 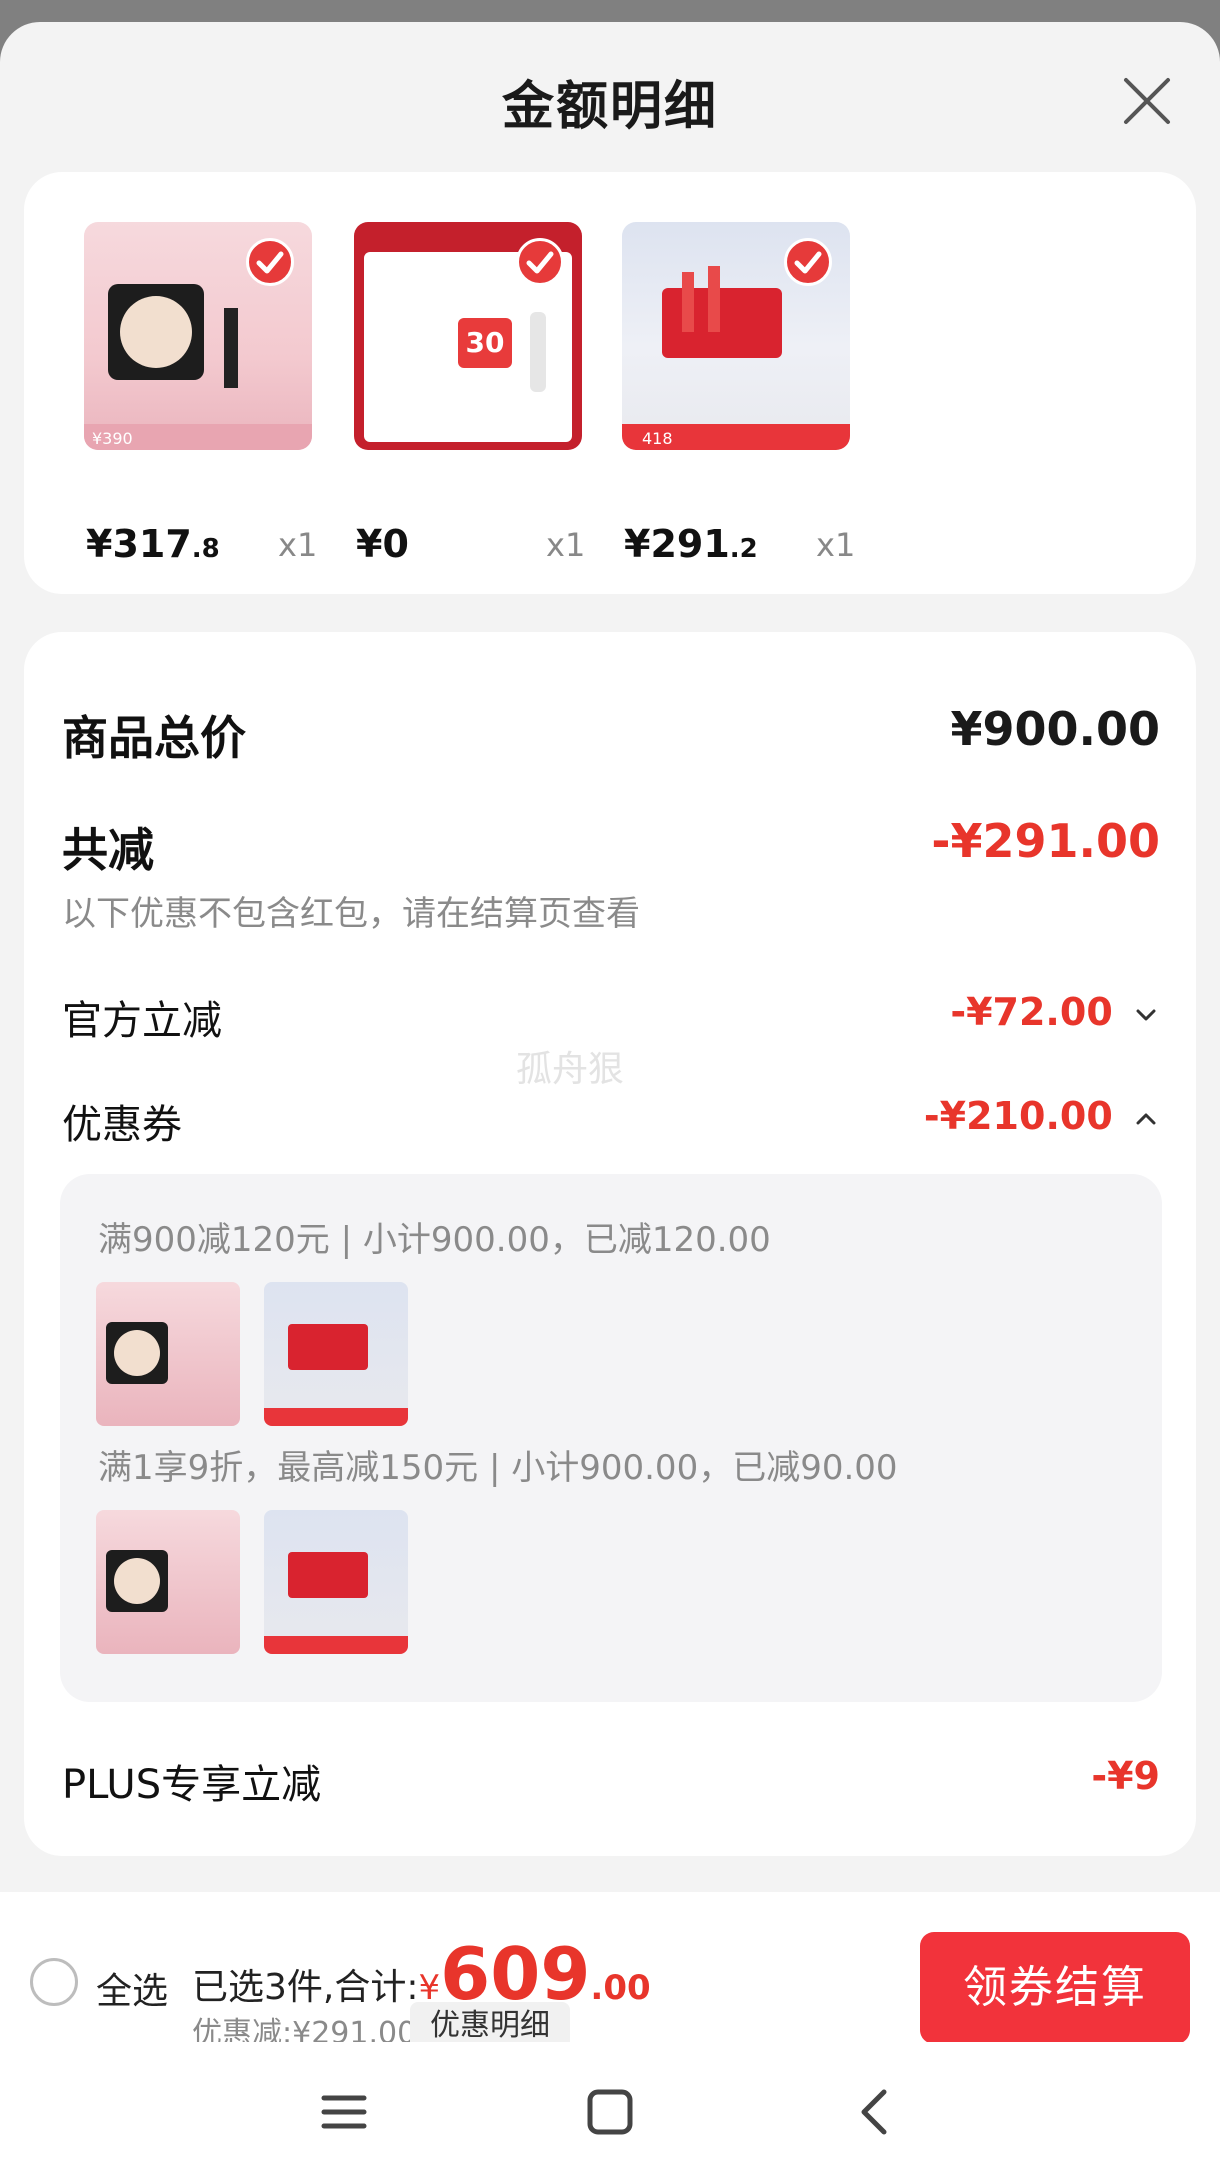 What do you see at coordinates (205, 549) in the screenshot?
I see `price-decimal: .8` at bounding box center [205, 549].